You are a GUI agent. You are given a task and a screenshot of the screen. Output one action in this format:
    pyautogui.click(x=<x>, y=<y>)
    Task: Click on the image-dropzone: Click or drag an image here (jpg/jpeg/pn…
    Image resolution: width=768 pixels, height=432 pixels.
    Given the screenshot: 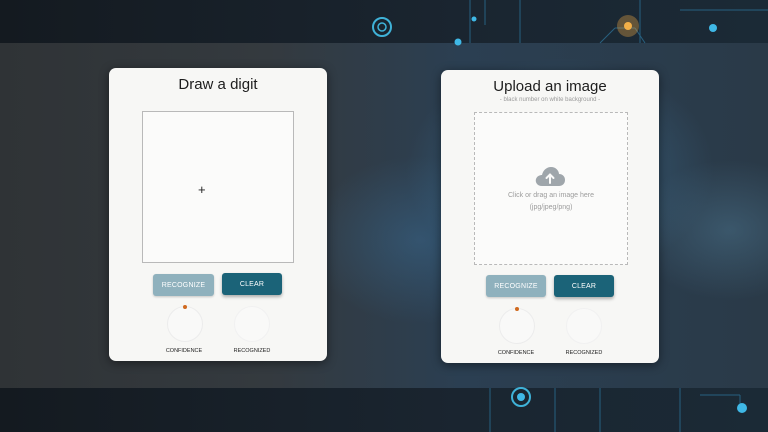 What is the action you would take?
    pyautogui.click(x=551, y=188)
    